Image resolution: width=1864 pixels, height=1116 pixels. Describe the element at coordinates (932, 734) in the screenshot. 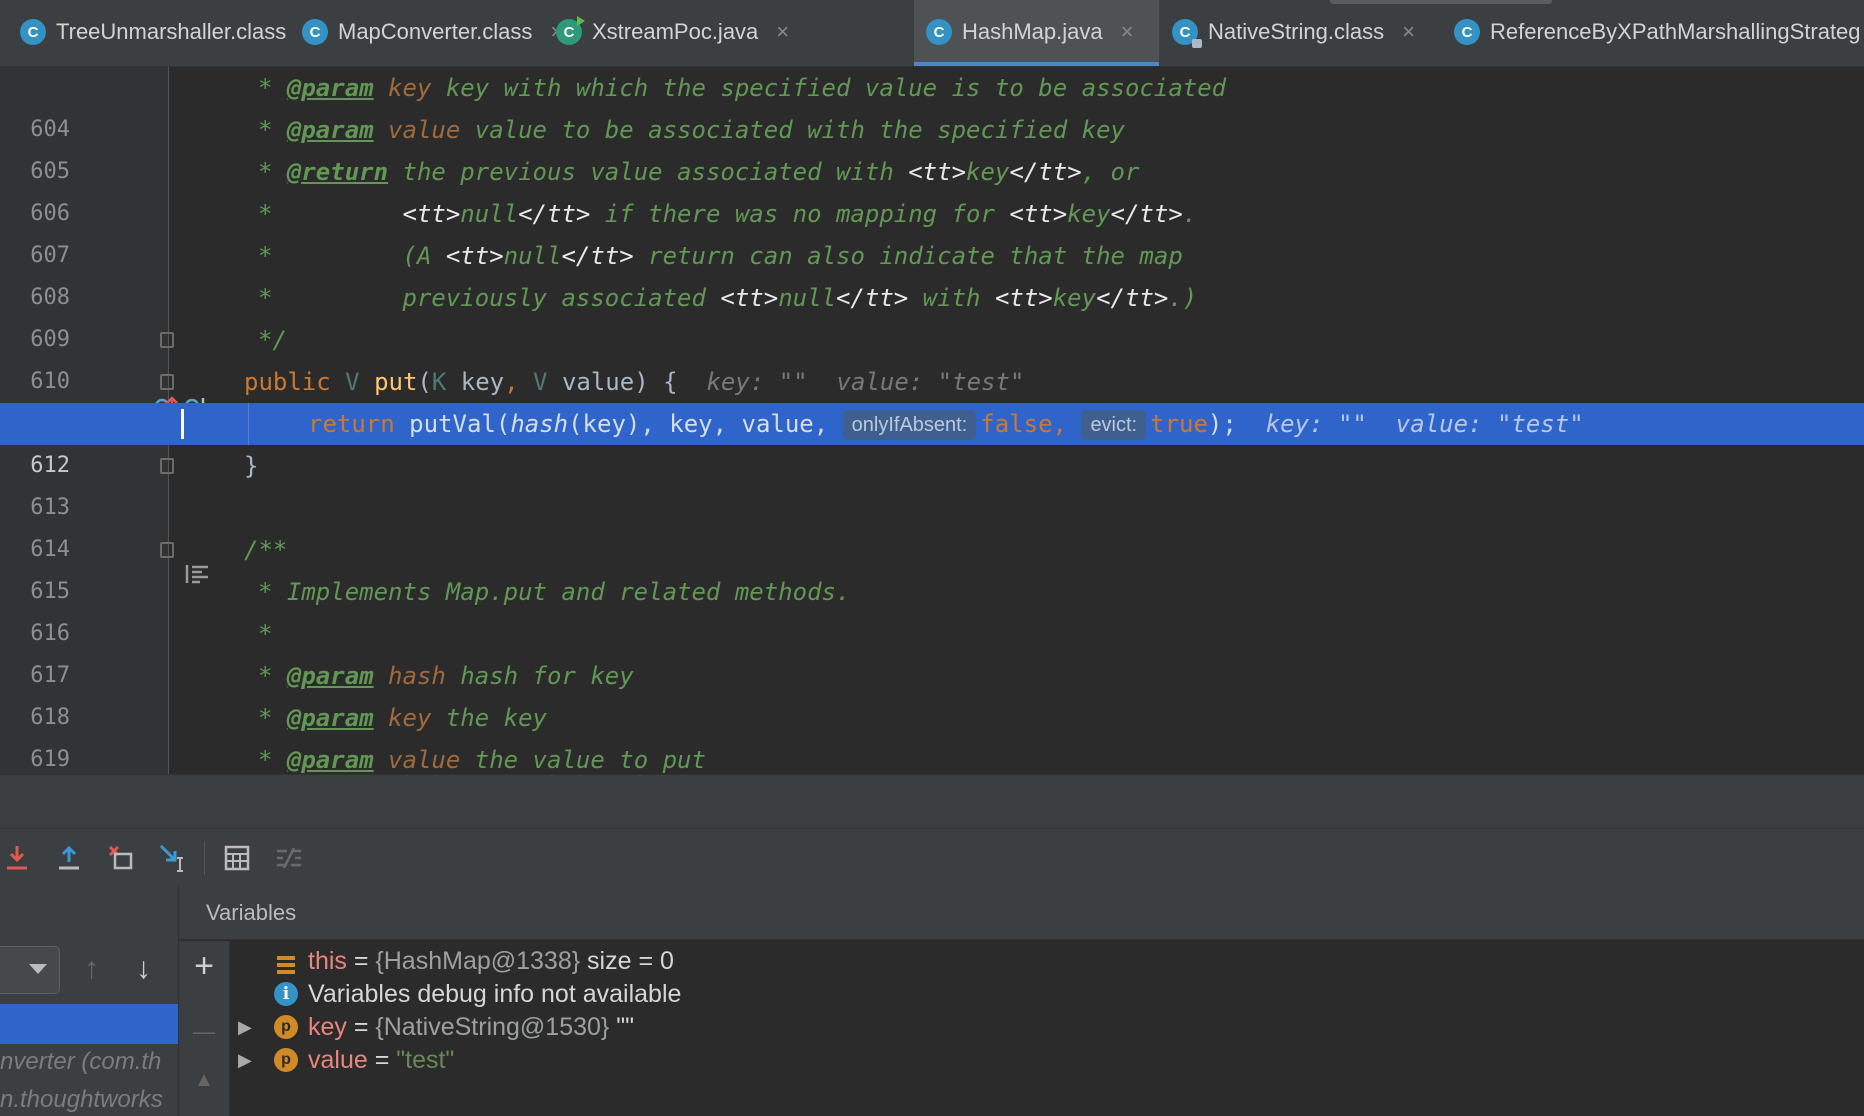

I see `code-line: 619 * @param key the key` at that location.